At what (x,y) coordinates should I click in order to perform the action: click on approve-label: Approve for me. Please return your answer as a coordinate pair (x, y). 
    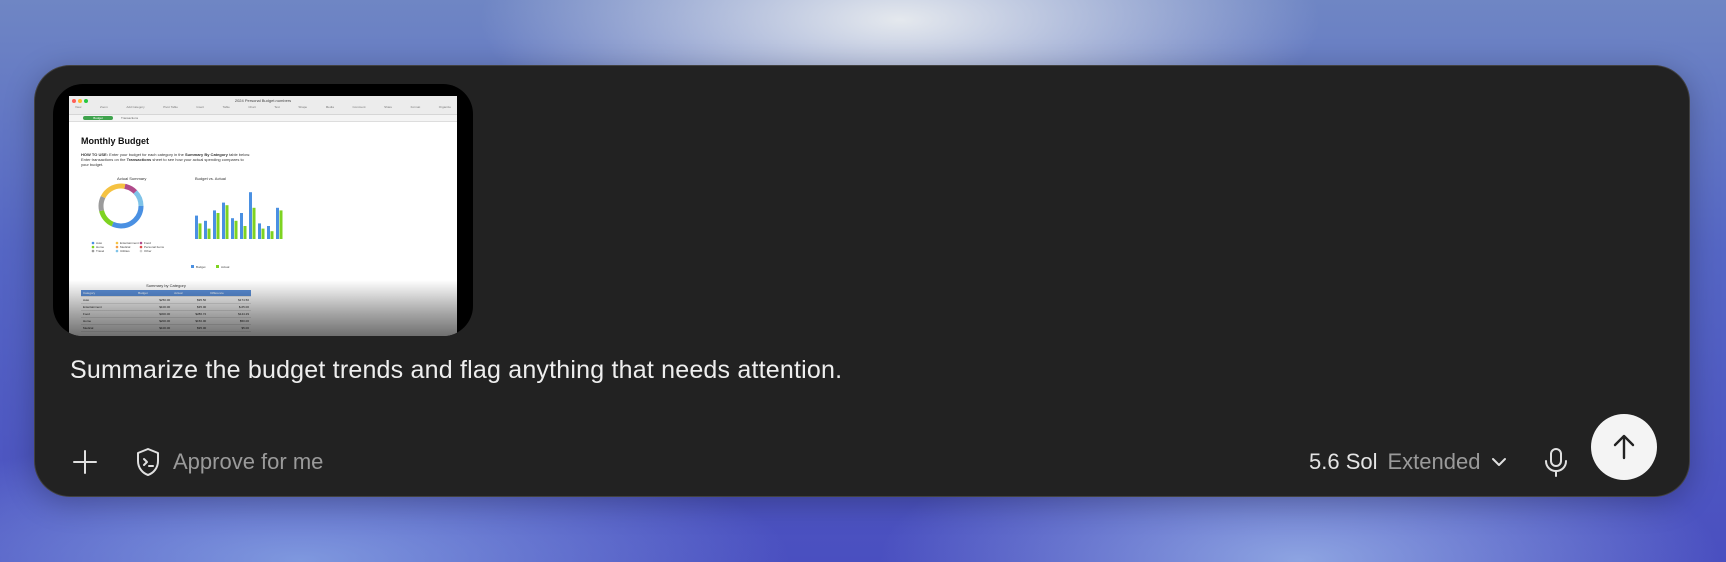
    Looking at the image, I should click on (248, 461).